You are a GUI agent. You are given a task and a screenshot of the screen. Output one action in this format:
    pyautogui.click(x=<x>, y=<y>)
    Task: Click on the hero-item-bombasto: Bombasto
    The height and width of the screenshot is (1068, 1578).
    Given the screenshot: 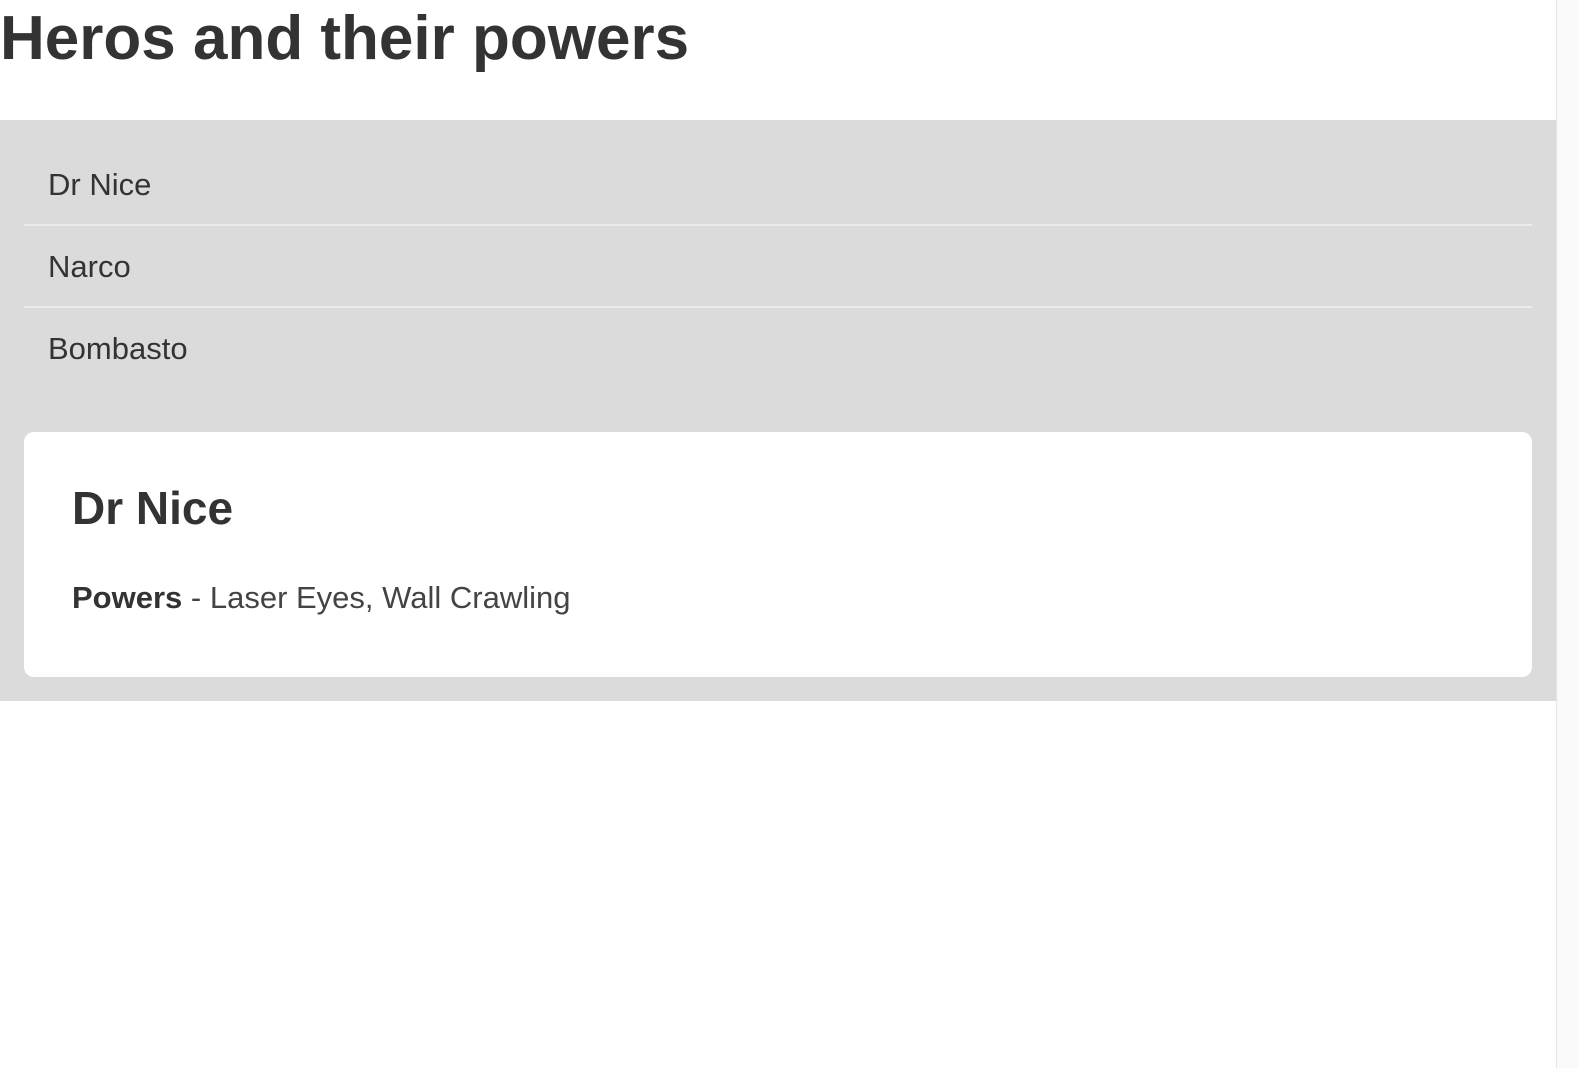 What is the action you would take?
    pyautogui.click(x=778, y=349)
    